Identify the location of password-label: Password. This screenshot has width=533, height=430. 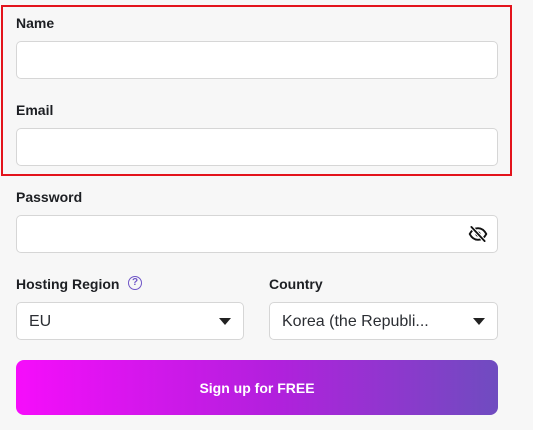
(49, 197).